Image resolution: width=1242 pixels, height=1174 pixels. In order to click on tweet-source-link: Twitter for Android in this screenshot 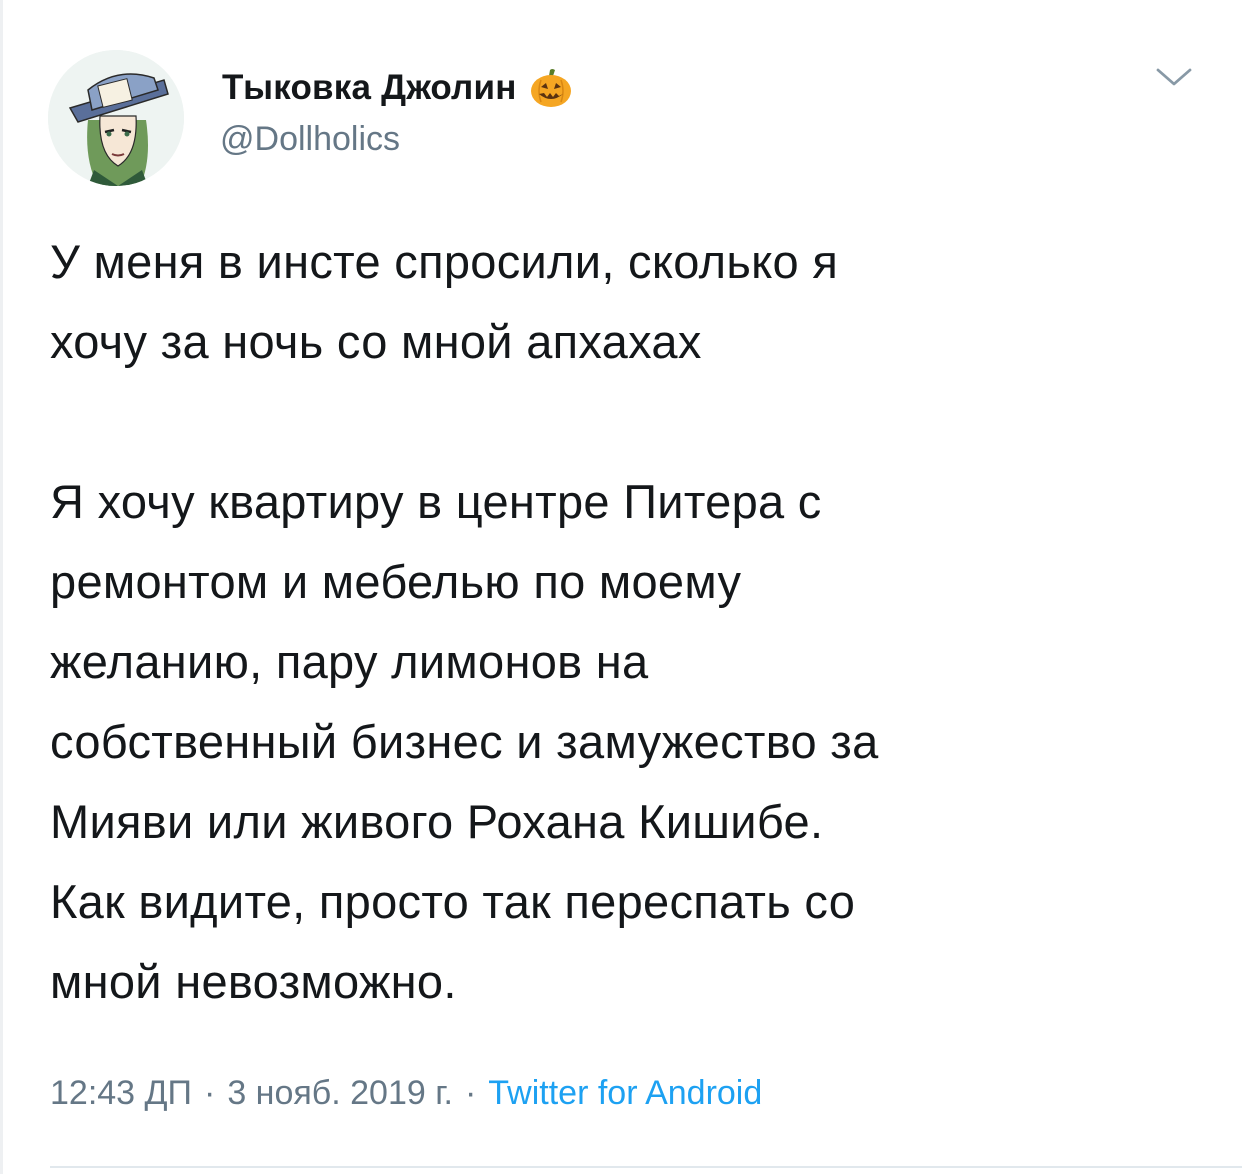, I will do `click(625, 1093)`.